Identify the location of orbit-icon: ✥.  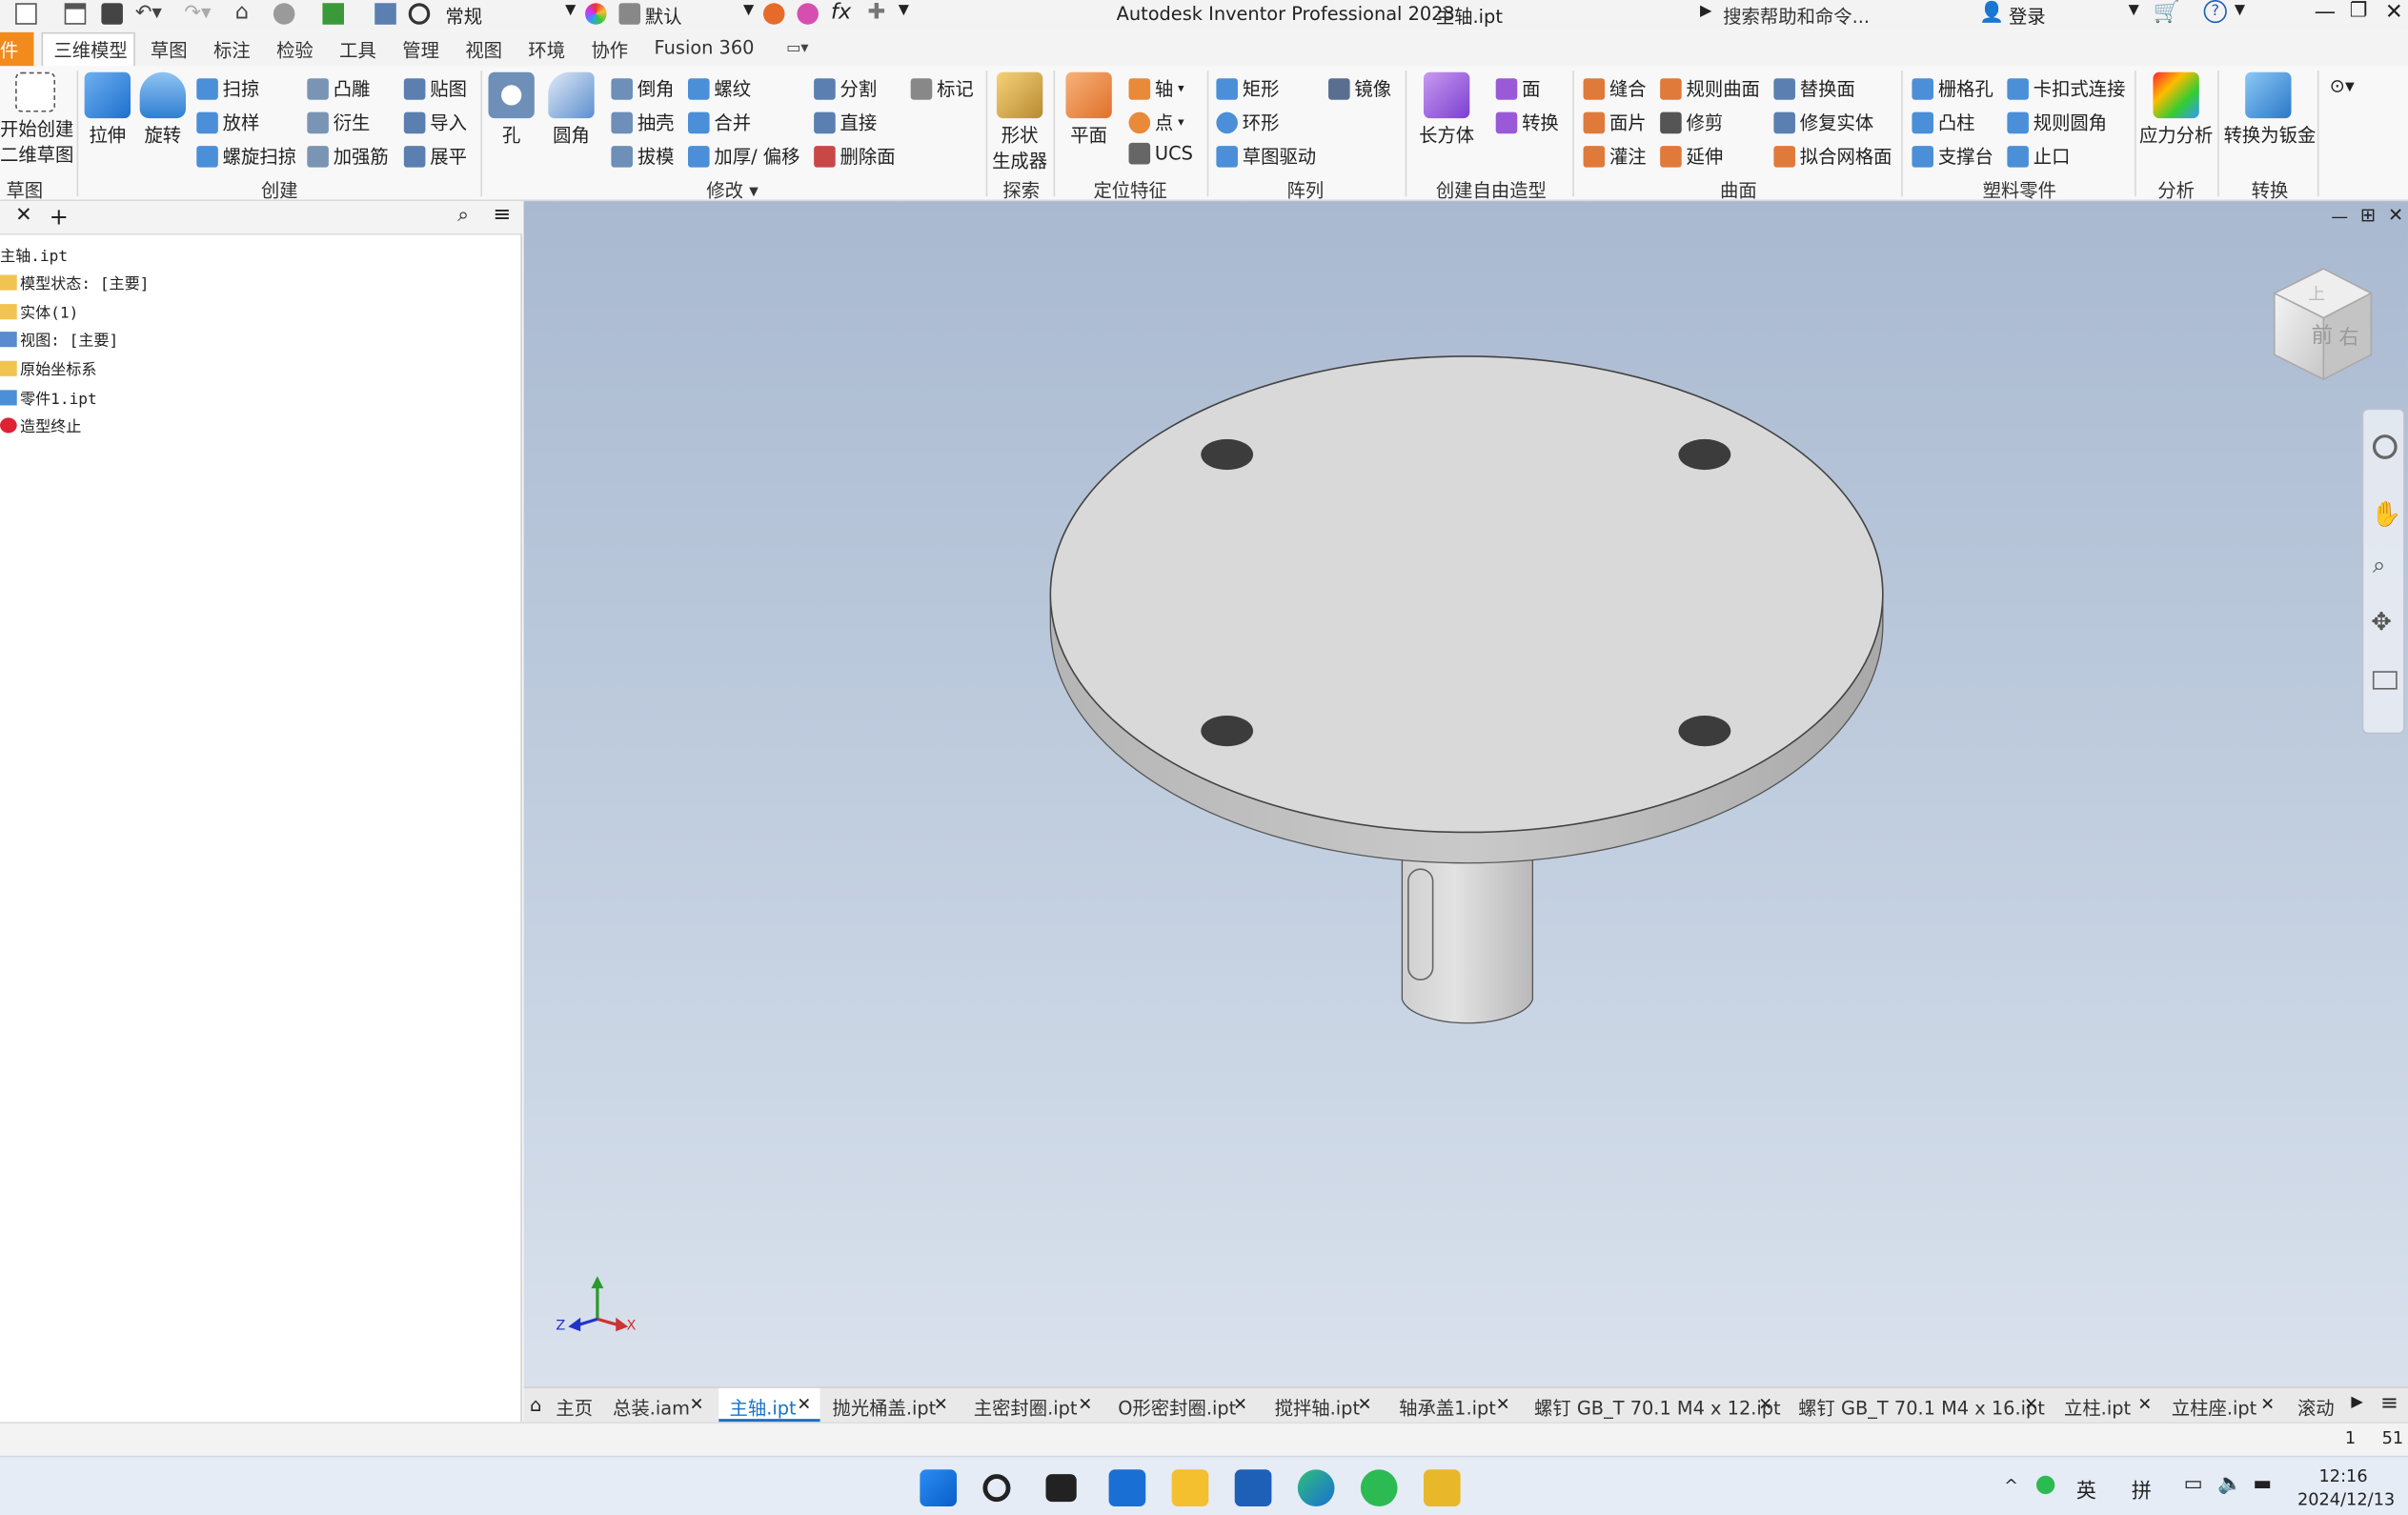
(2381, 621).